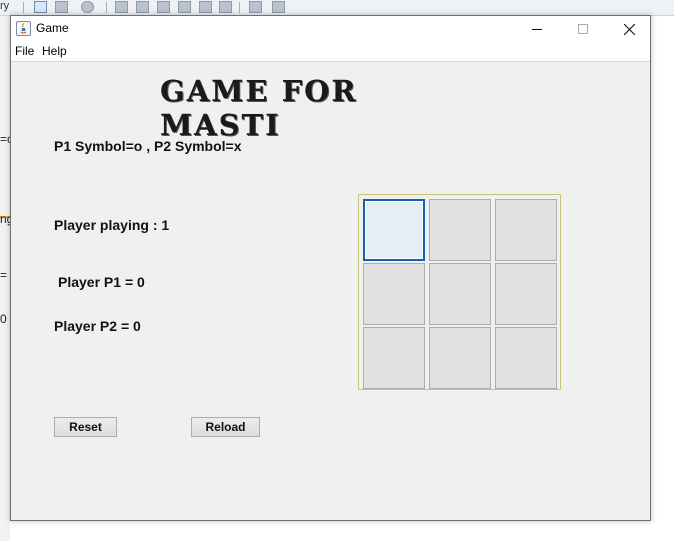 This screenshot has width=674, height=541. Describe the element at coordinates (163, 7) in the screenshot. I see `align-center-icon` at that location.